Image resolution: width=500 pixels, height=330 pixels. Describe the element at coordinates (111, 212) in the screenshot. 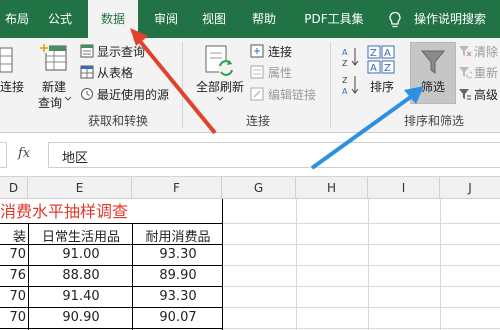

I see `sheet-title-cell: 消费水平抽样调查` at that location.